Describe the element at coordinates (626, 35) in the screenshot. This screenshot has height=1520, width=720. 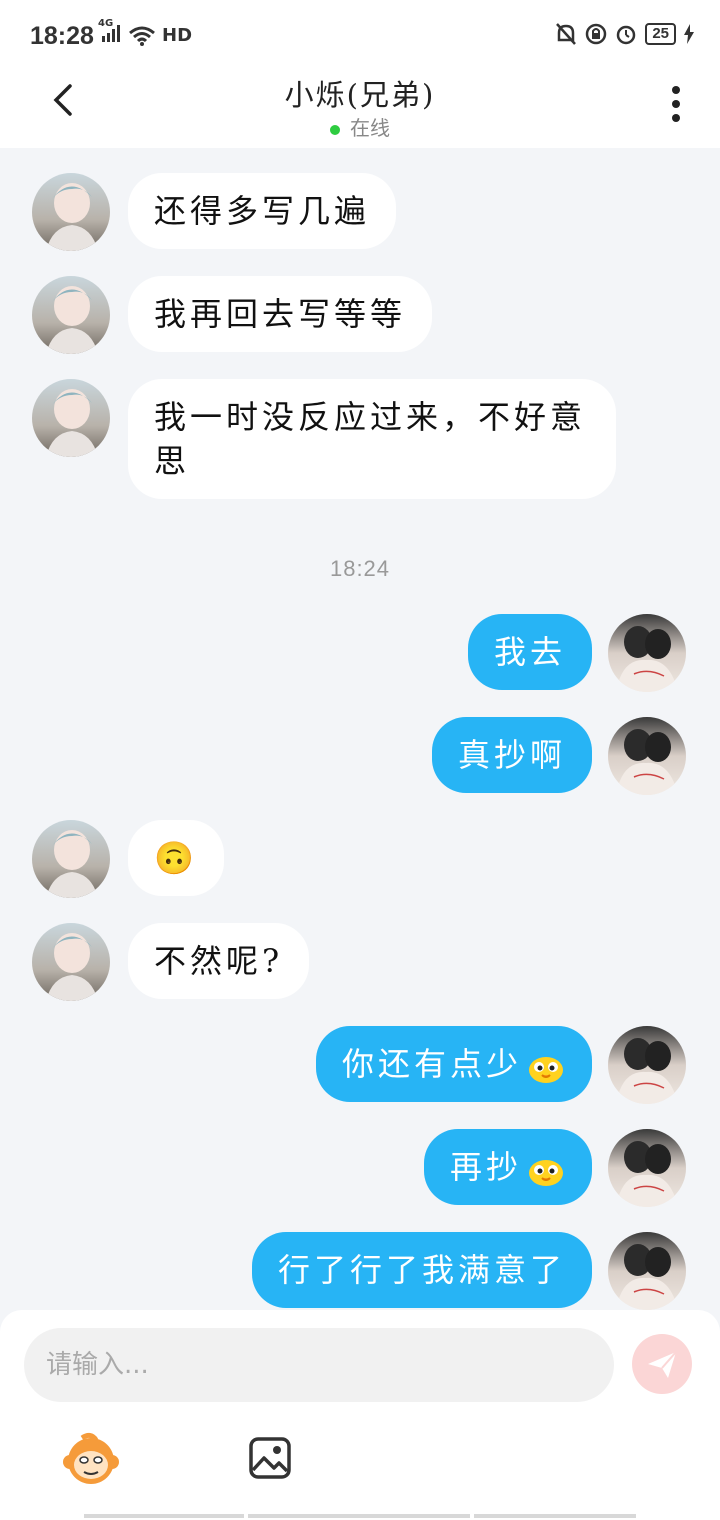
I see `alarm-icon` at that location.